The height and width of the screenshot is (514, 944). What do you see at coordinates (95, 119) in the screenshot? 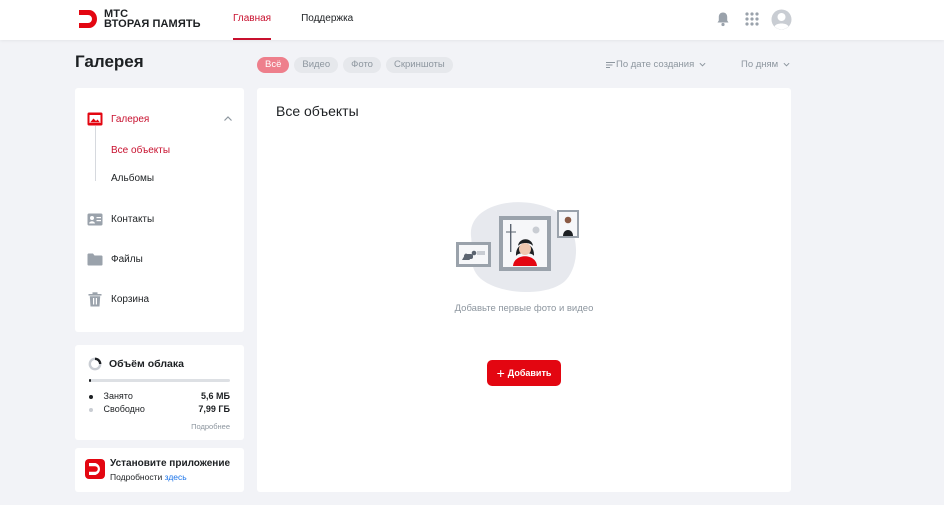
I see `gallery-icon` at bounding box center [95, 119].